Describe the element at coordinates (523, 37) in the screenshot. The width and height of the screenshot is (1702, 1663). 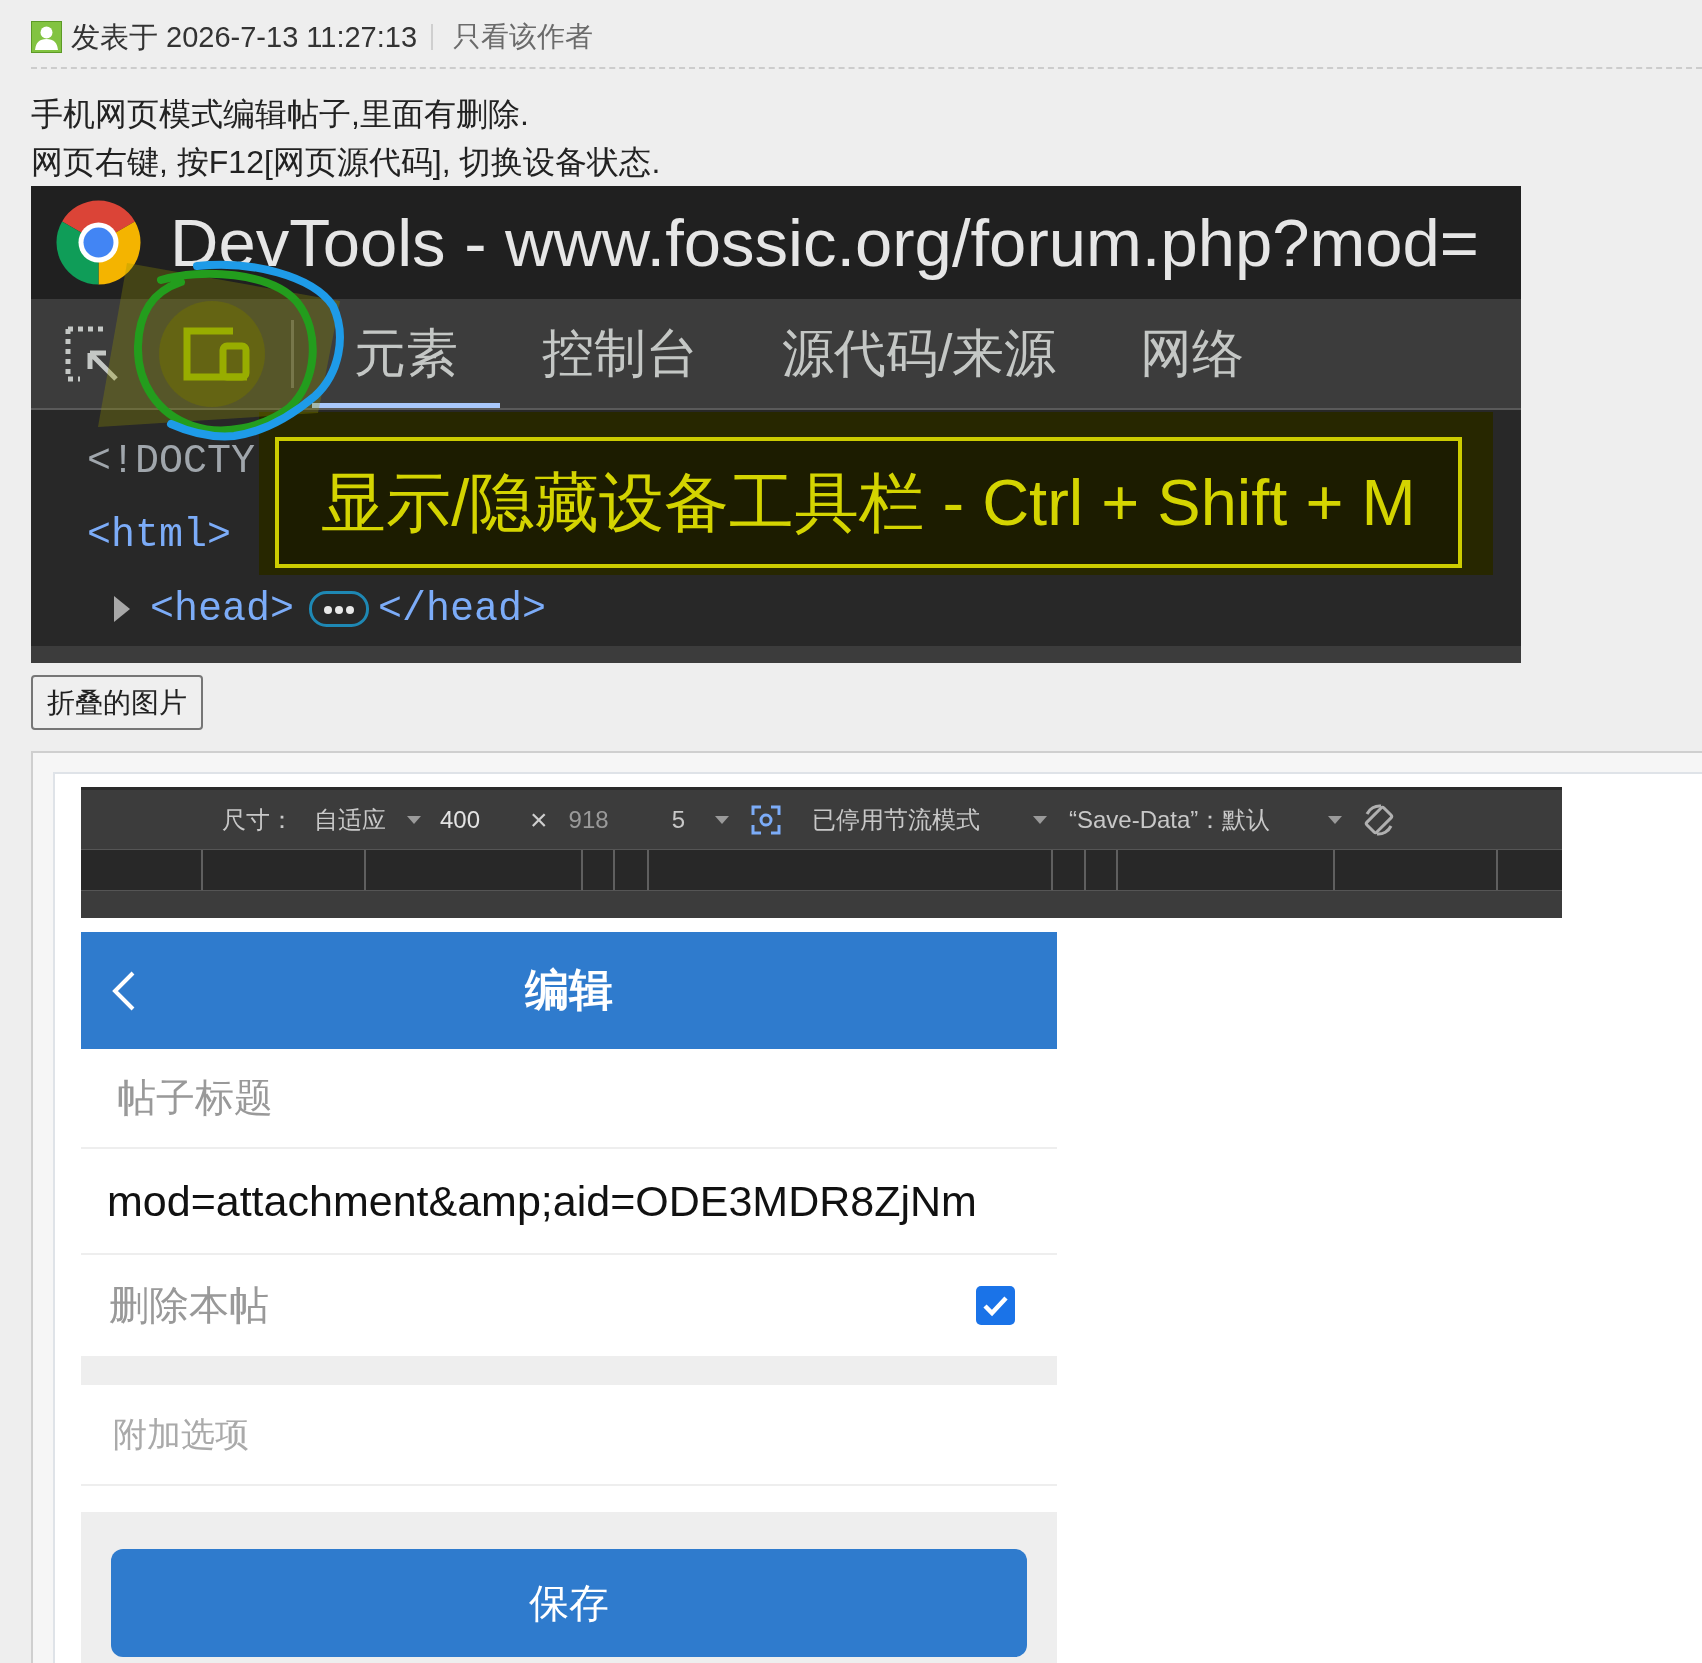
I see `author-only-link: 只看该作者` at that location.